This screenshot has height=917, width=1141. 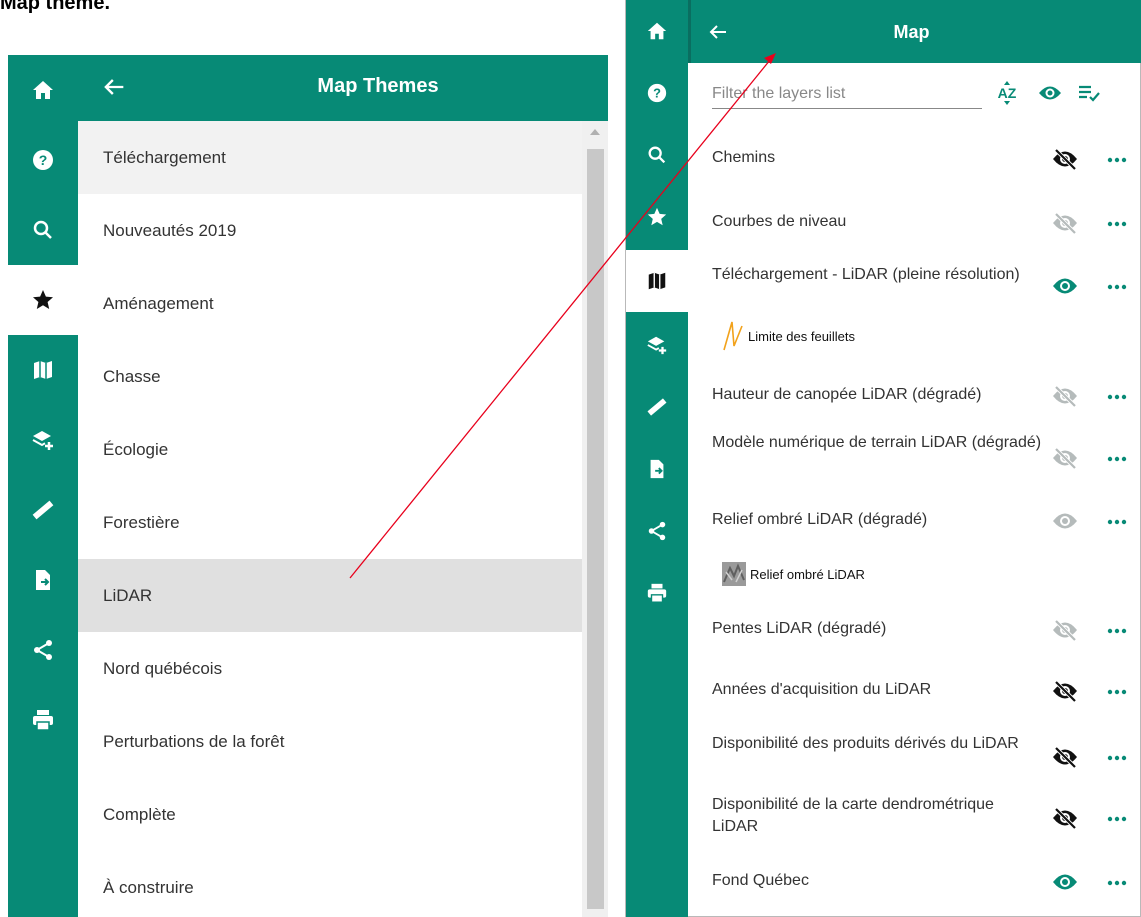 What do you see at coordinates (330, 376) in the screenshot?
I see `theme-item: Chasse` at bounding box center [330, 376].